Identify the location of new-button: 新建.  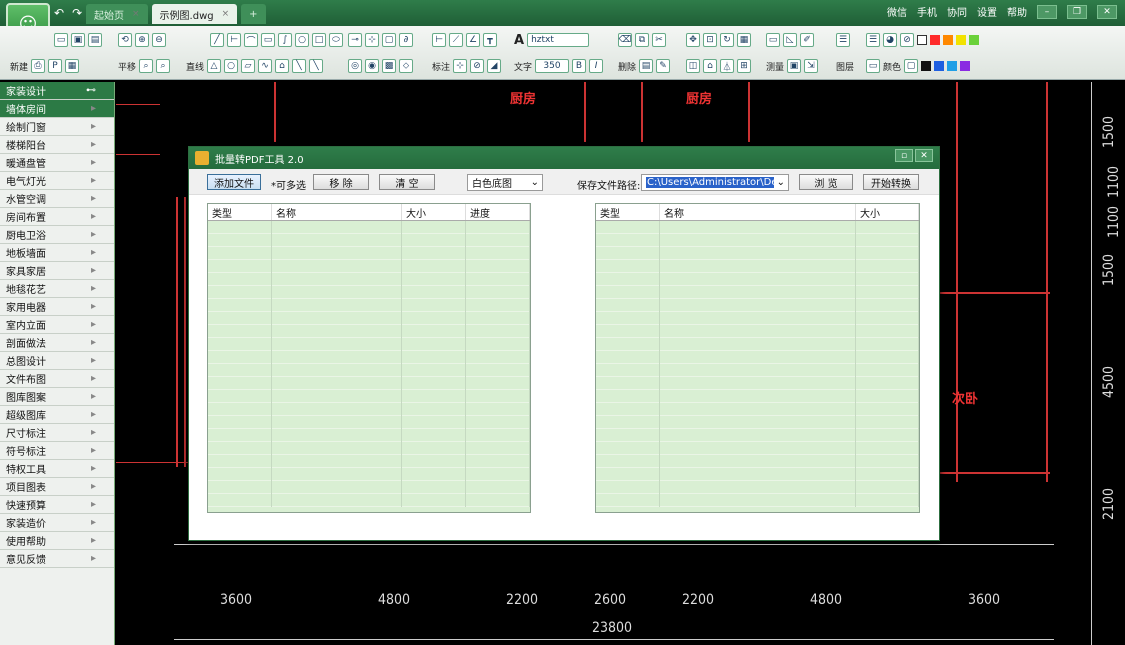
(19, 66).